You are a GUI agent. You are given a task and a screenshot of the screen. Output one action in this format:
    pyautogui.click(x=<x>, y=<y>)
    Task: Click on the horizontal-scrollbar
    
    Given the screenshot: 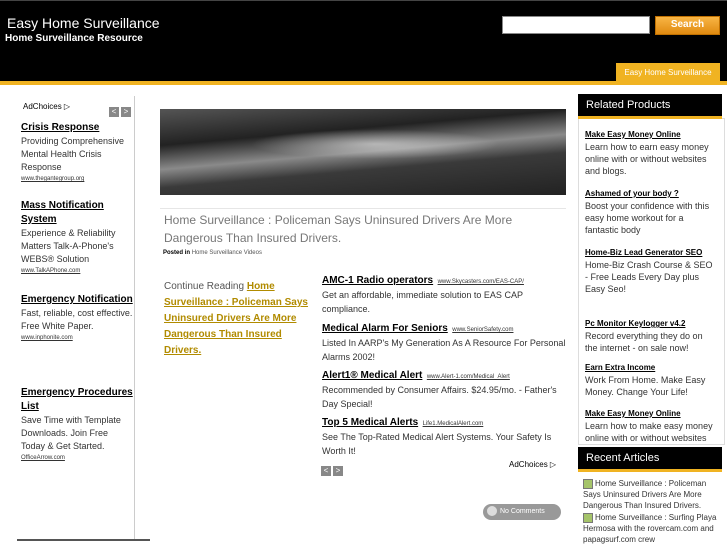 What is the action you would take?
    pyautogui.click(x=83, y=540)
    